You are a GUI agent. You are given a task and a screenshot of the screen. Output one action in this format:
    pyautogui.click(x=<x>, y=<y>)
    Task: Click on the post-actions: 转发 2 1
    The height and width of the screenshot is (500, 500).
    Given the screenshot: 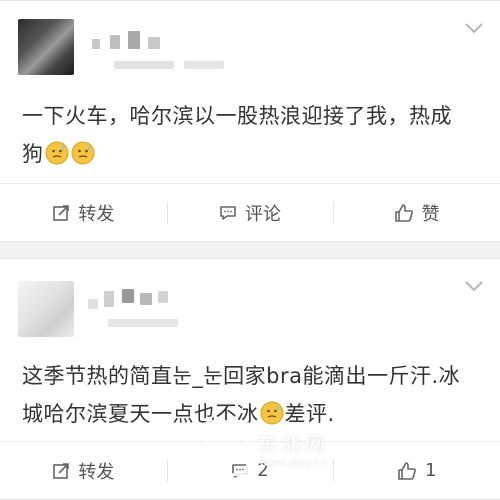 What is the action you would take?
    pyautogui.click(x=250, y=470)
    